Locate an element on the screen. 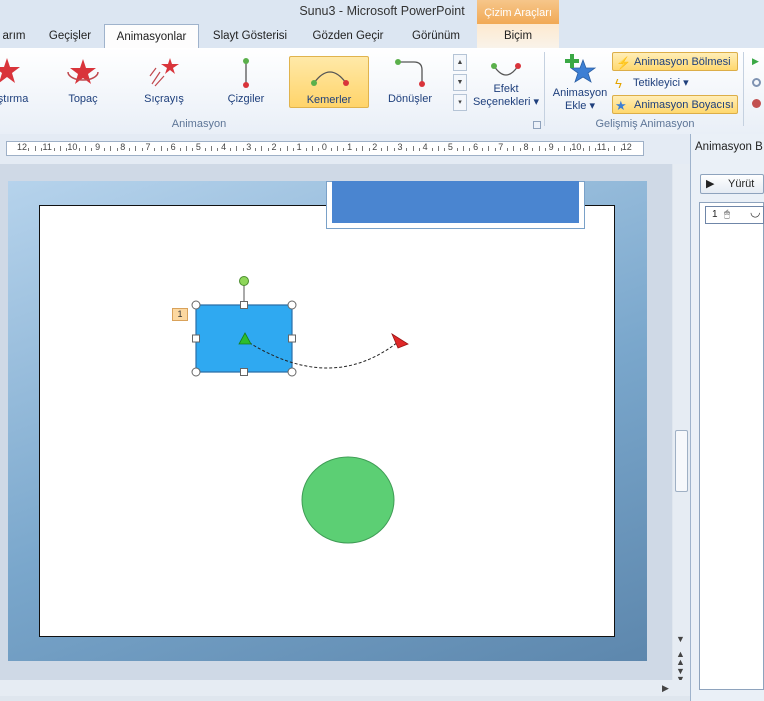  path-end-marker is located at coordinates (400, 340).